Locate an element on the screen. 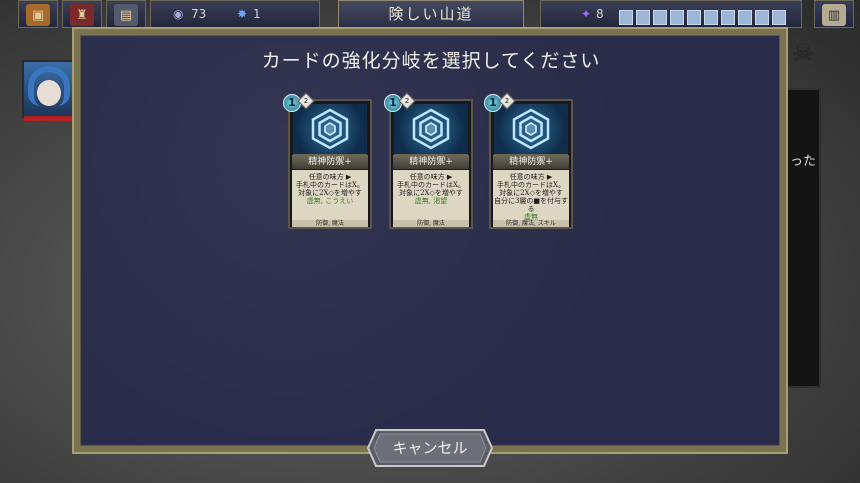 The width and height of the screenshot is (860, 483). cancel-label: キャンセル is located at coordinates (430, 448).